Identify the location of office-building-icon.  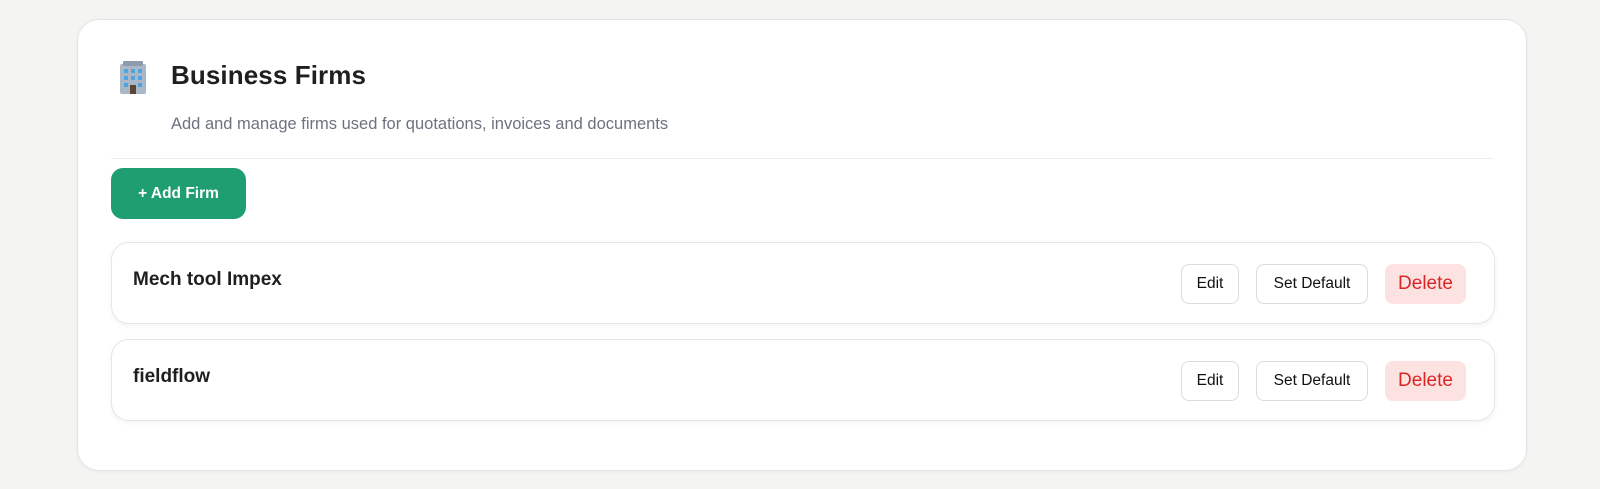
(133, 77).